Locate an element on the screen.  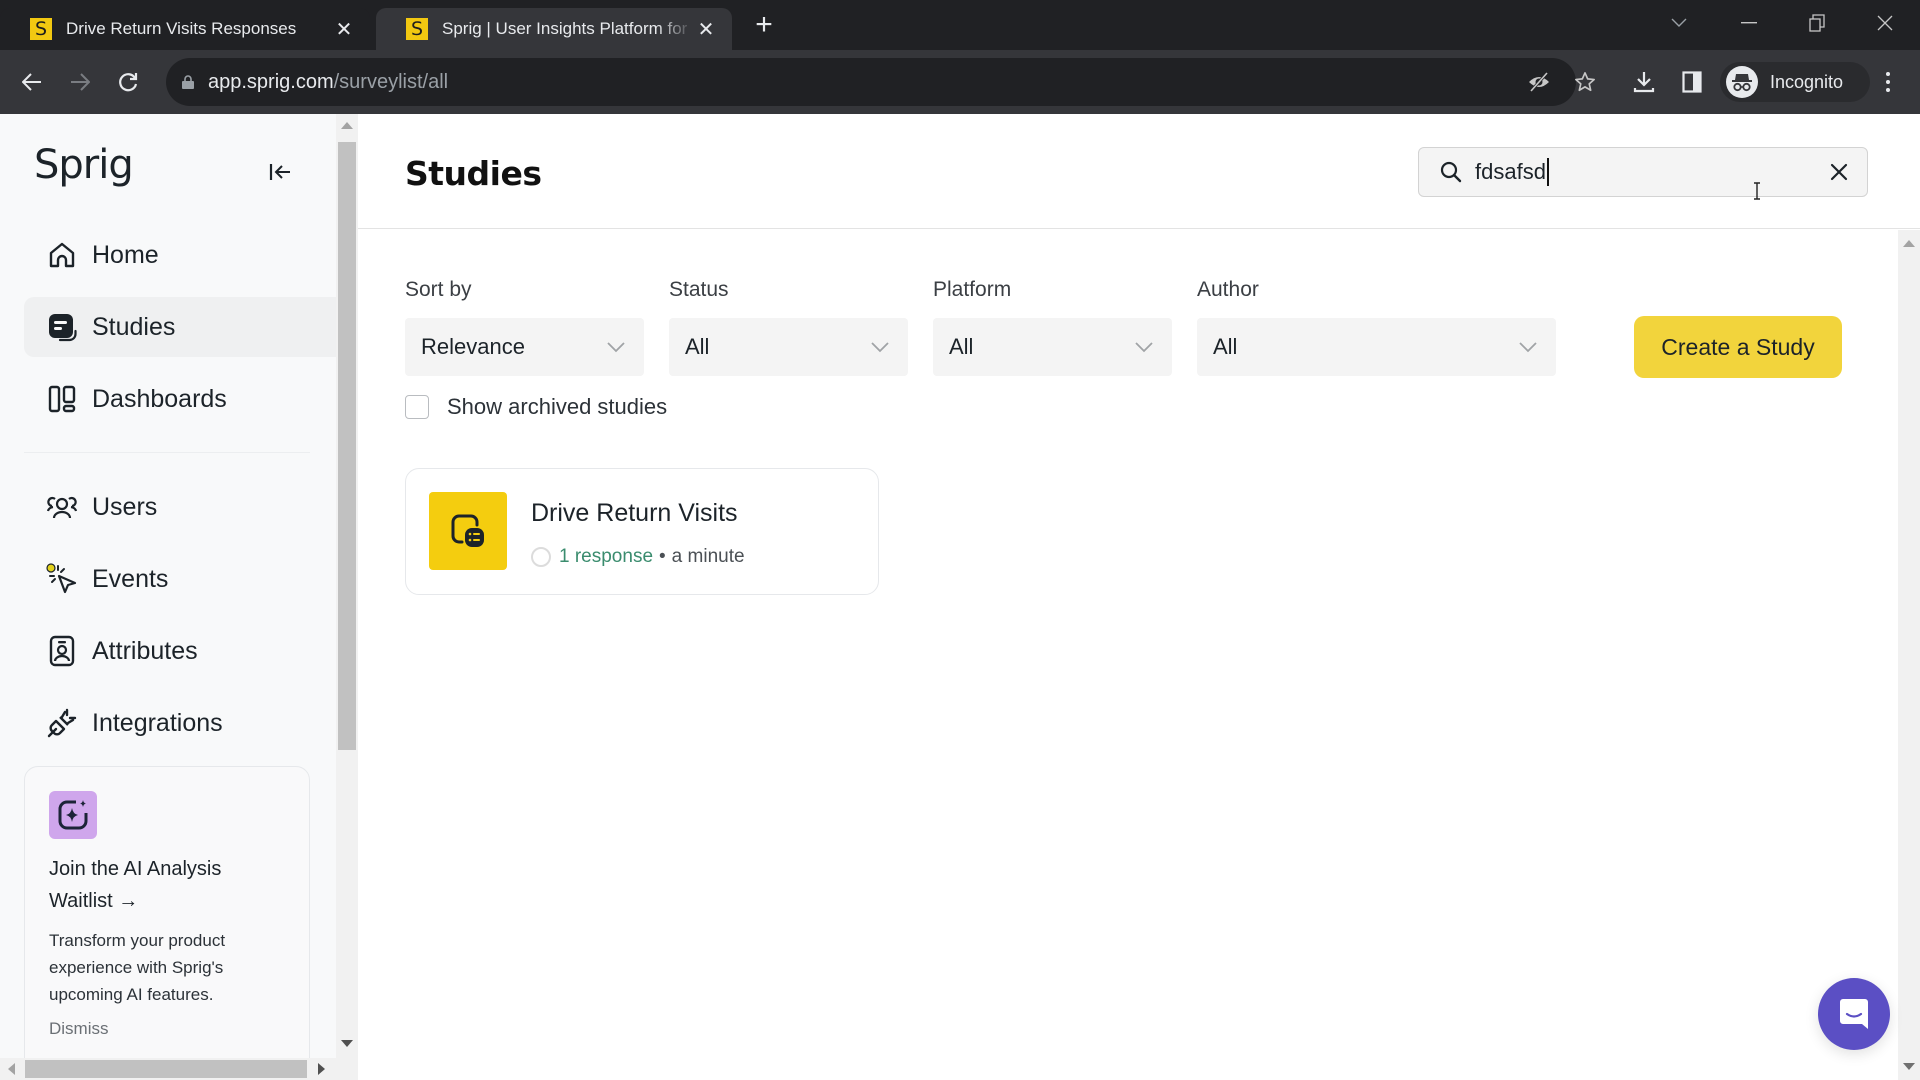
bookmark-star-icon is located at coordinates (1585, 82).